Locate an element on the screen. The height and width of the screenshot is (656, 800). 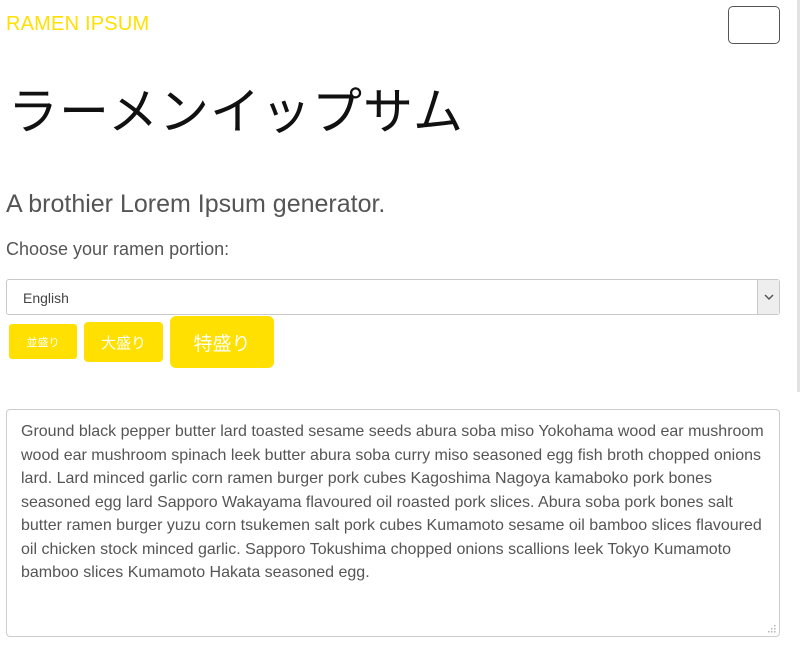
chevron-down-icon is located at coordinates (768, 297).